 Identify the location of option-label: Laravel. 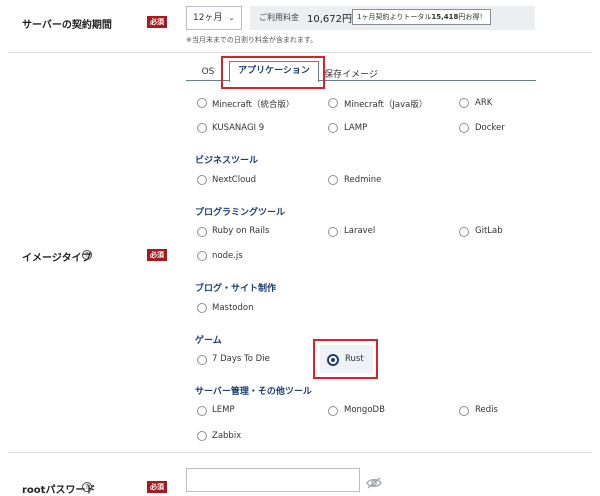
(360, 231).